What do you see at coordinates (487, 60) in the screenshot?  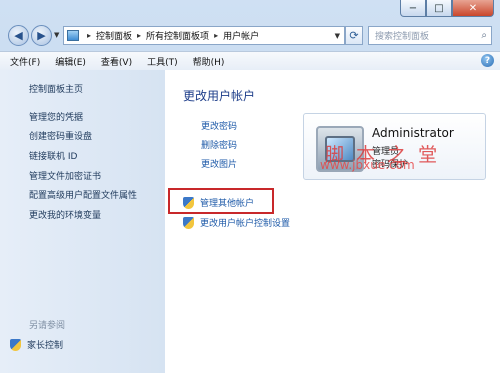 I see `help-icon: ?` at bounding box center [487, 60].